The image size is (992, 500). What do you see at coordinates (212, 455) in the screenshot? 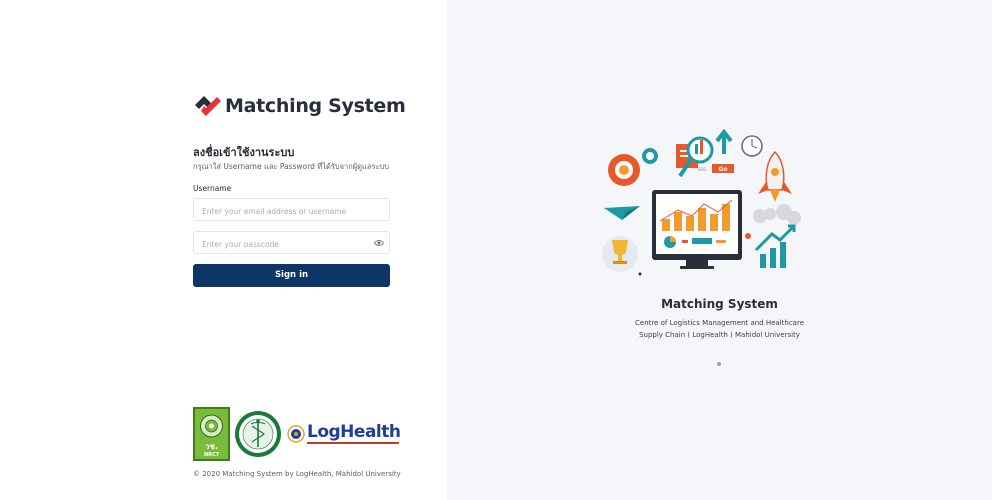
I see `nrct-sub: NRCT` at bounding box center [212, 455].